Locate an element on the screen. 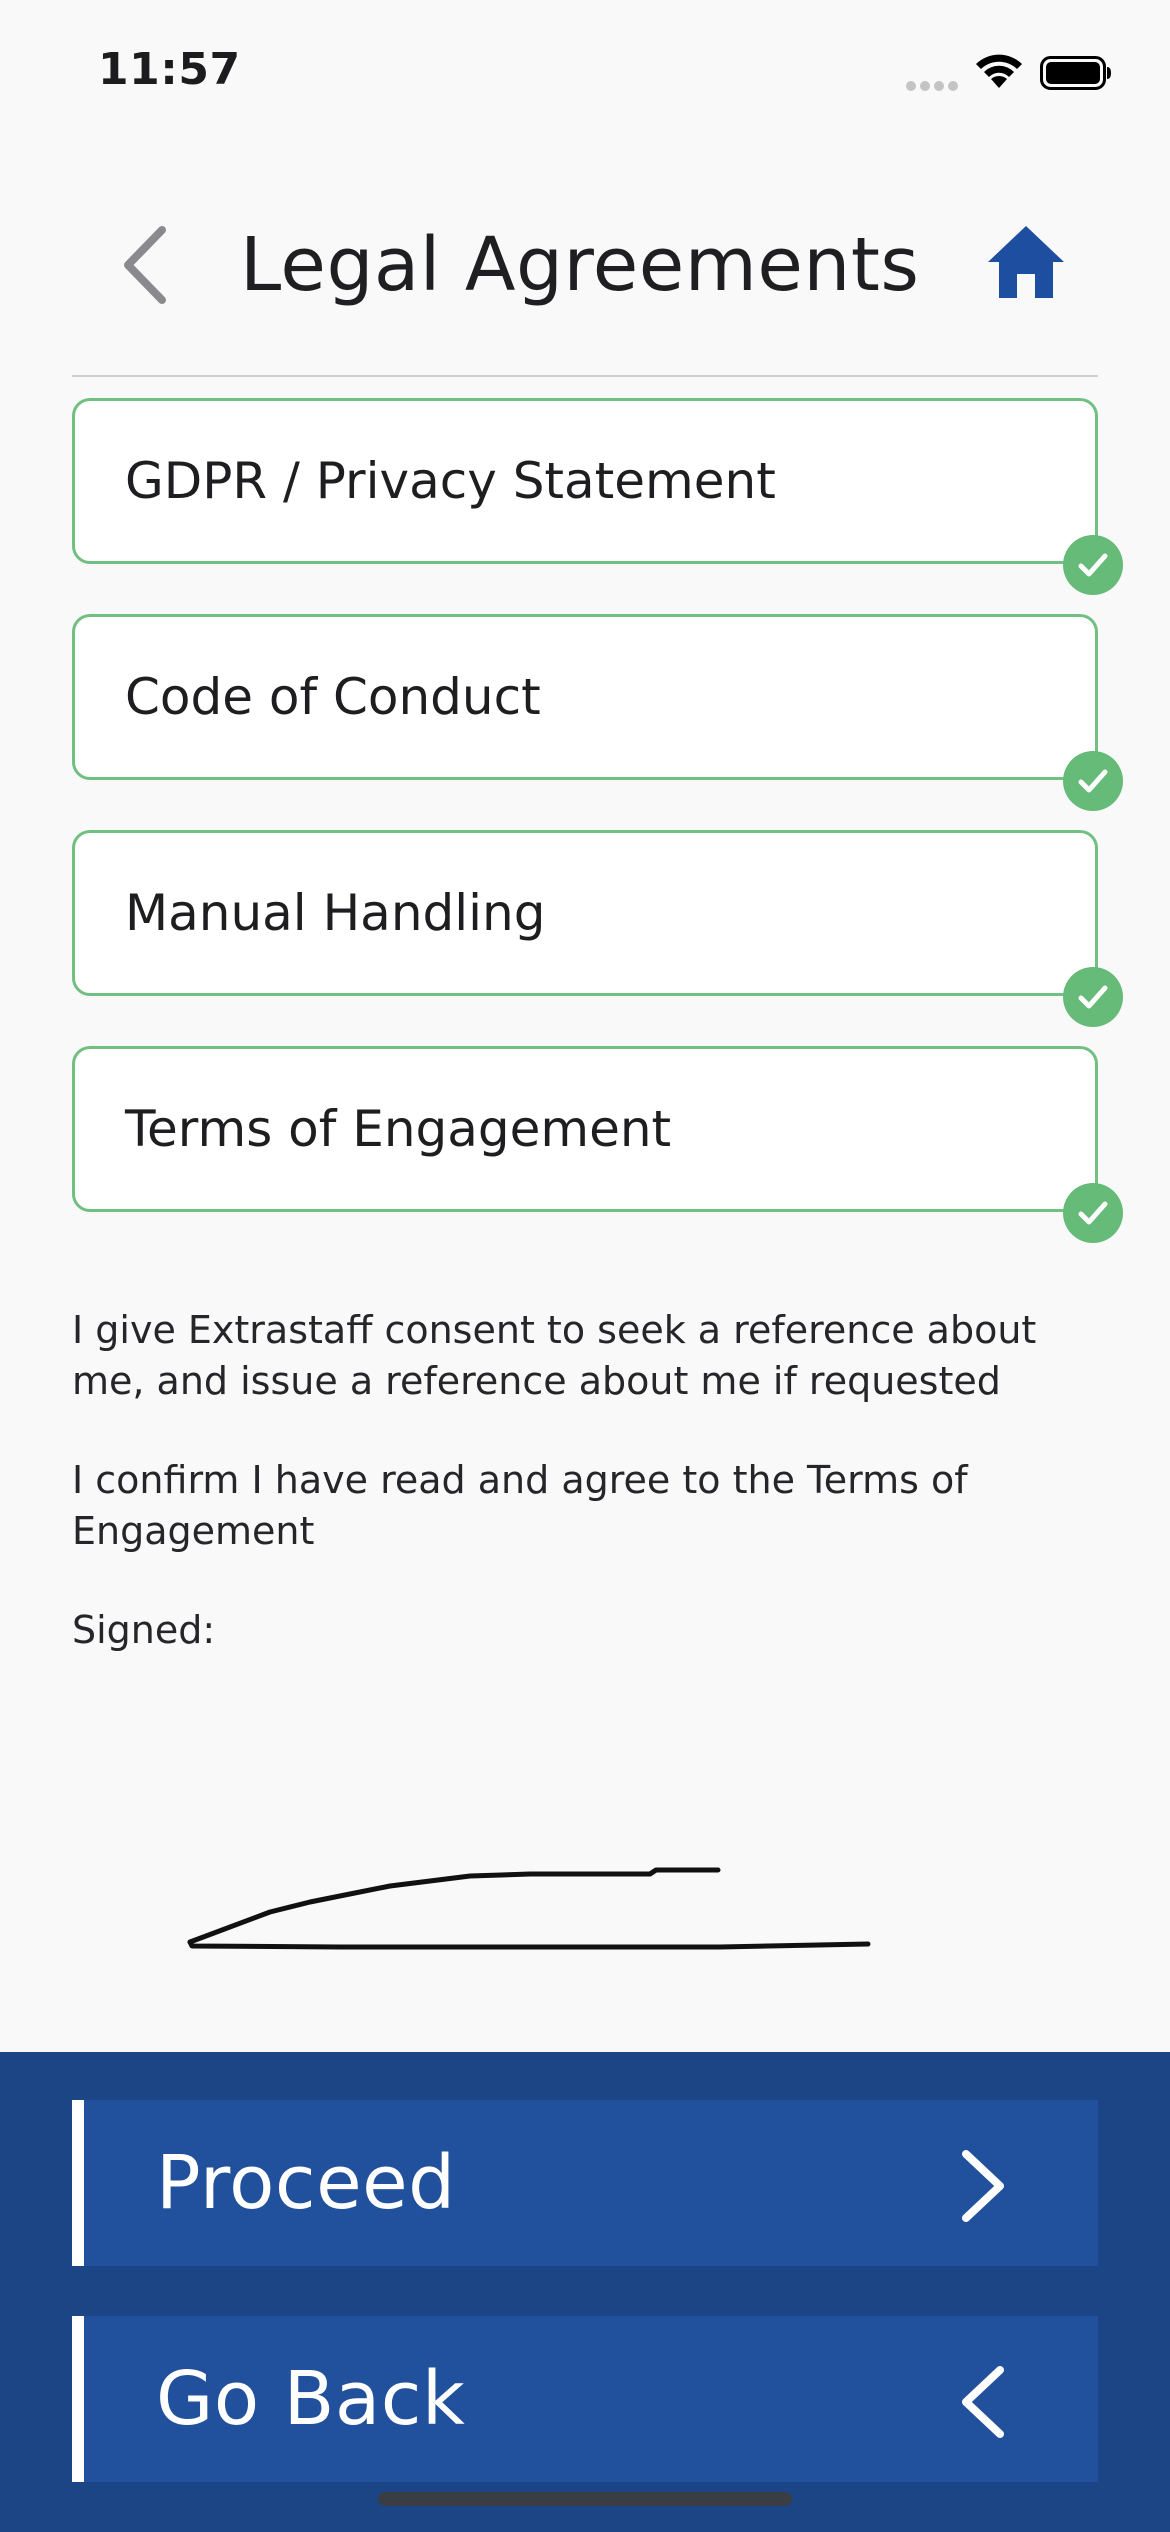  agreement-manual-handling: Manual Handling is located at coordinates (597, 928).